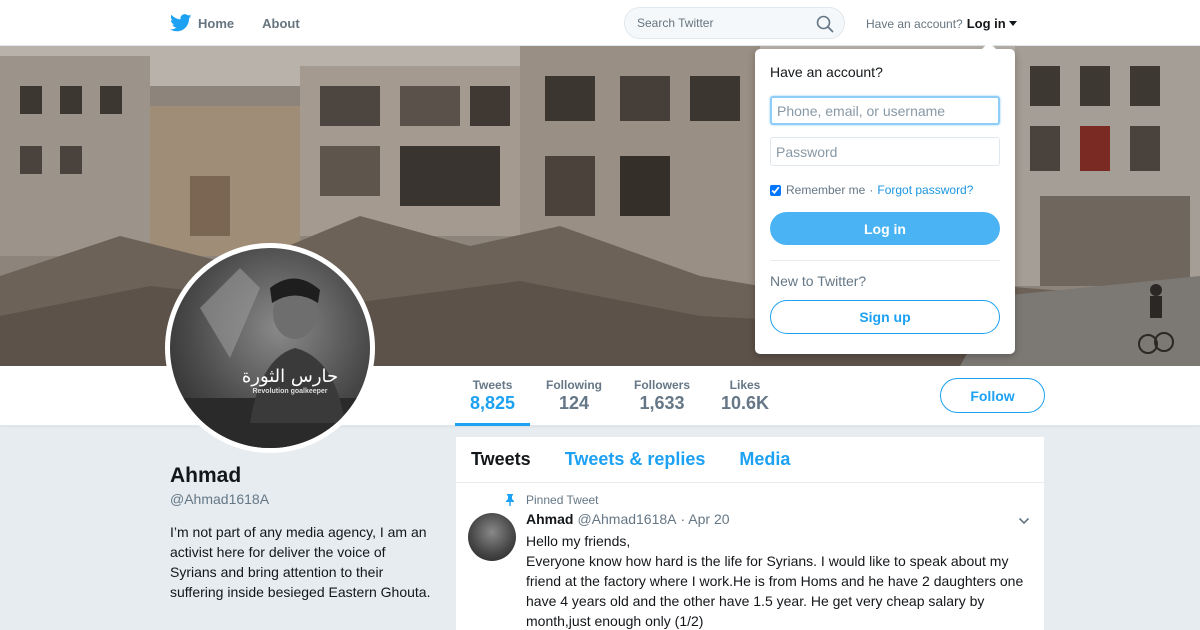 The image size is (1200, 630). I want to click on avatar-english-caption: Revolution goalkeeper, so click(290, 391).